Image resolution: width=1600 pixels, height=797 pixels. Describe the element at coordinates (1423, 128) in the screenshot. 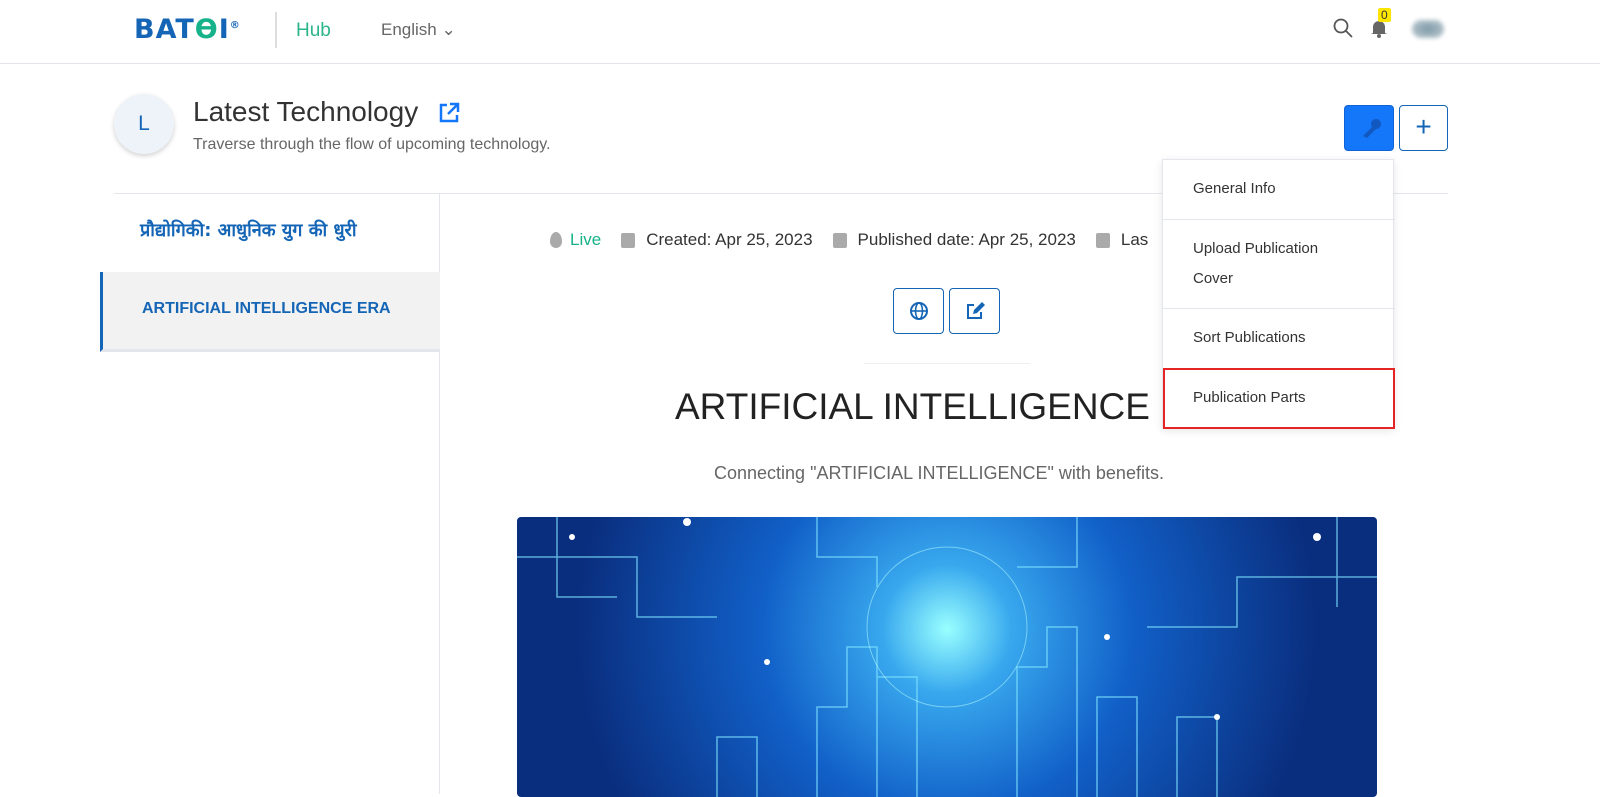

I see `add-button: +` at that location.